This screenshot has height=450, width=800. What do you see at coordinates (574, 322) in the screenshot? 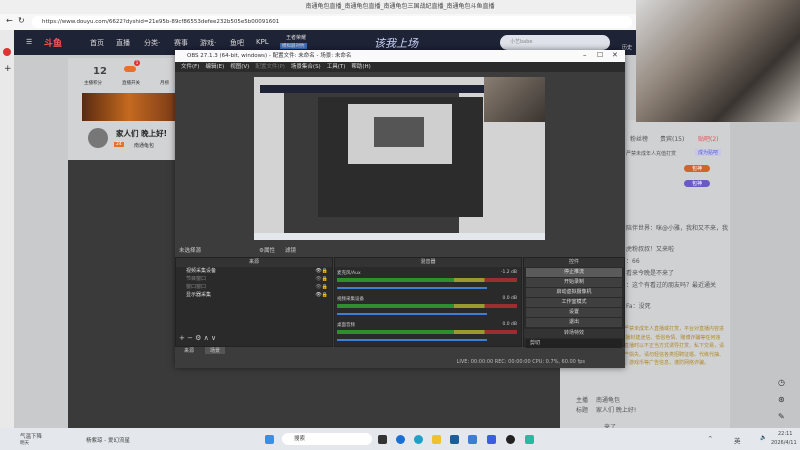
I see `exit-button: 退出` at bounding box center [574, 322].